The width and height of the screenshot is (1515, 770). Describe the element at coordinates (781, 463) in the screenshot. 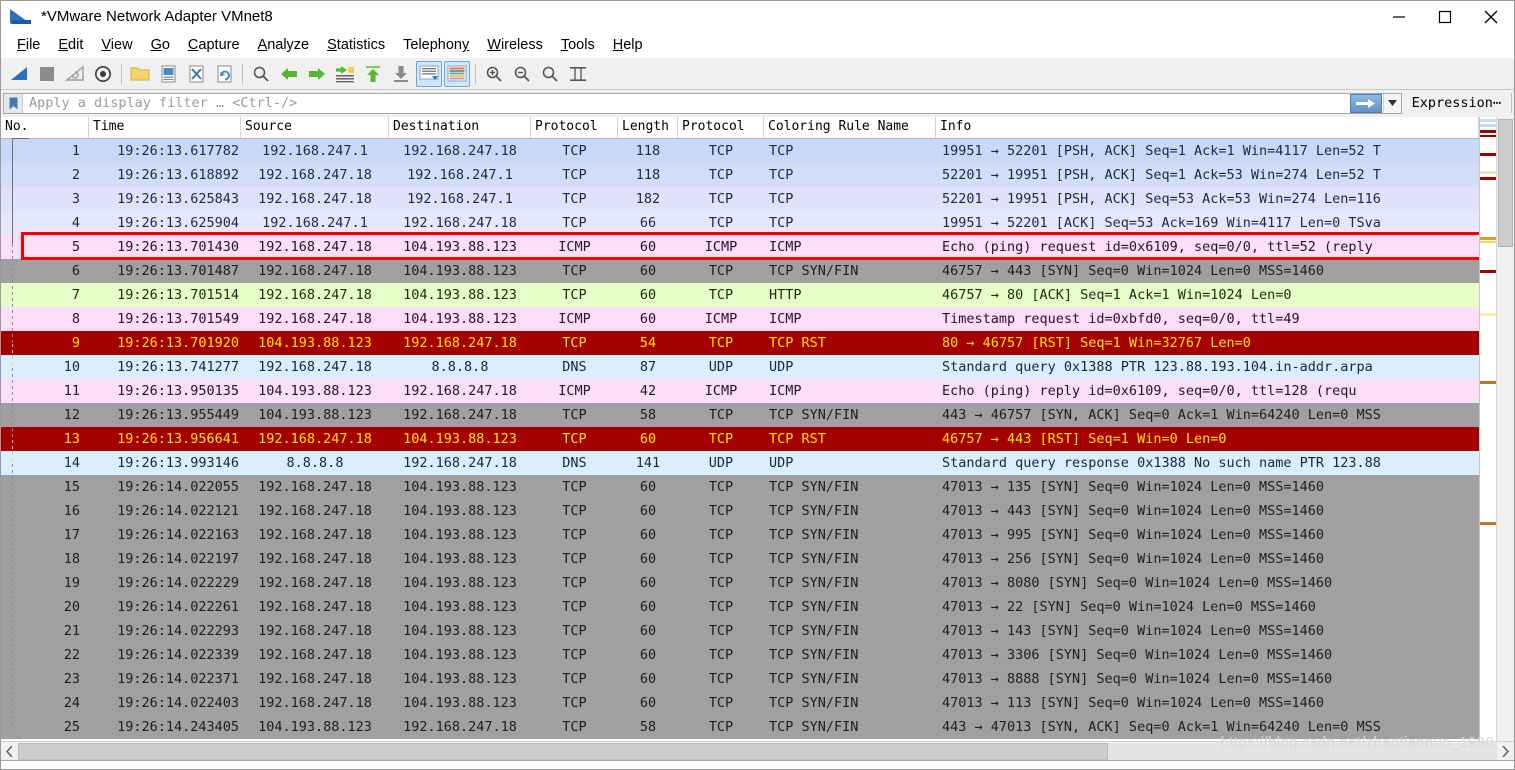

I see `cell-color: UDP` at that location.